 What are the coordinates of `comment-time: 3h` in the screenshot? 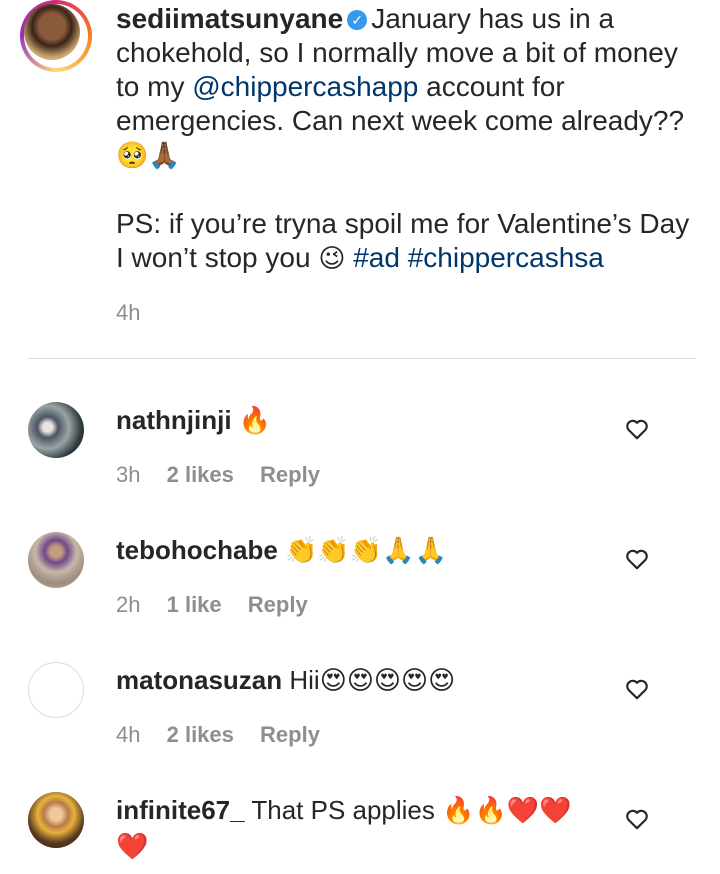 It's located at (128, 474).